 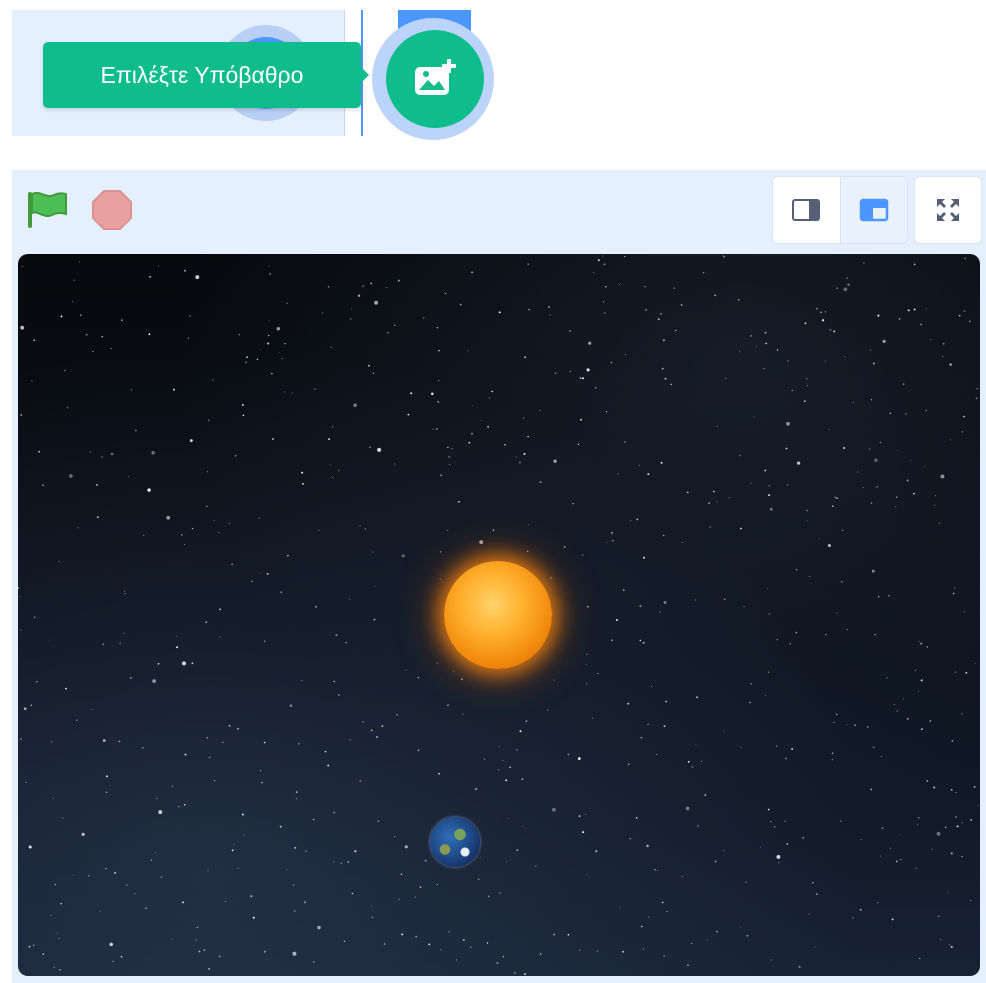 I want to click on stop-button, so click(x=112, y=210).